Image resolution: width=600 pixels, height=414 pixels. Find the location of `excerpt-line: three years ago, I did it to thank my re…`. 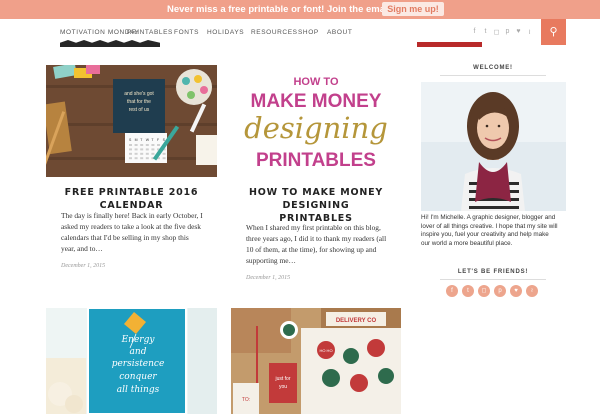

excerpt-line: three years ago, I did it to thank my re… is located at coordinates (316, 238).